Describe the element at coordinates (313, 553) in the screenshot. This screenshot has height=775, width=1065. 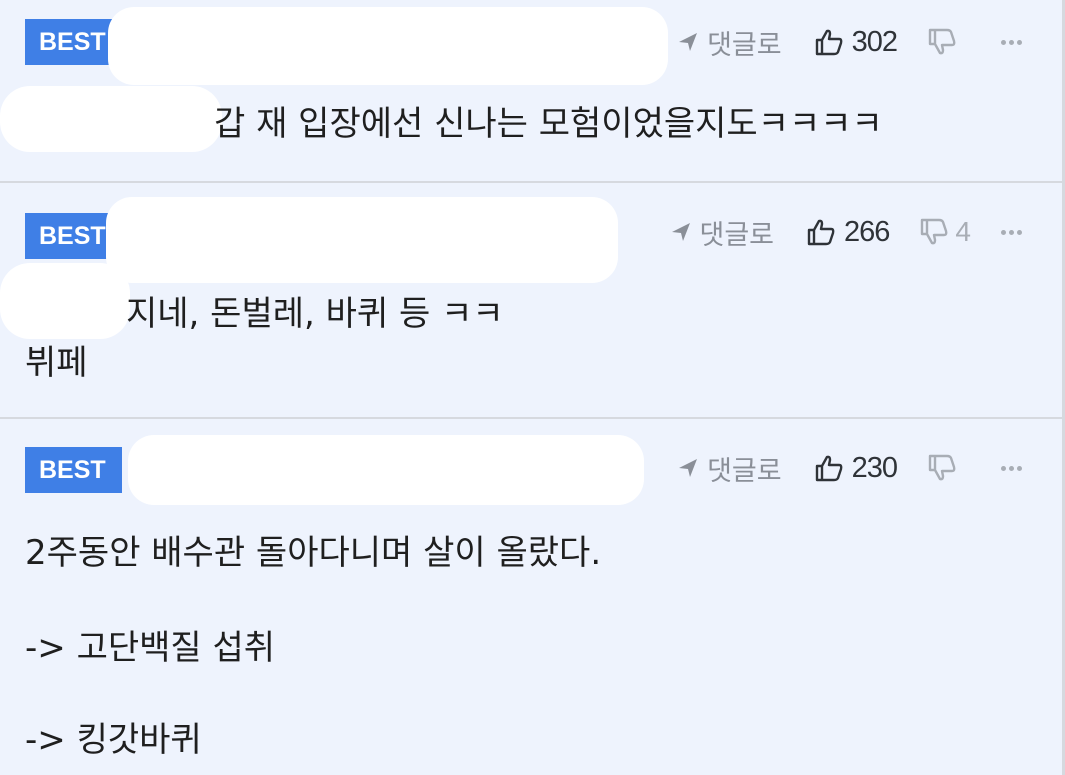
I see `comment-line: 2주동안 배수관 돌아다니며 살이 올랐다.` at that location.